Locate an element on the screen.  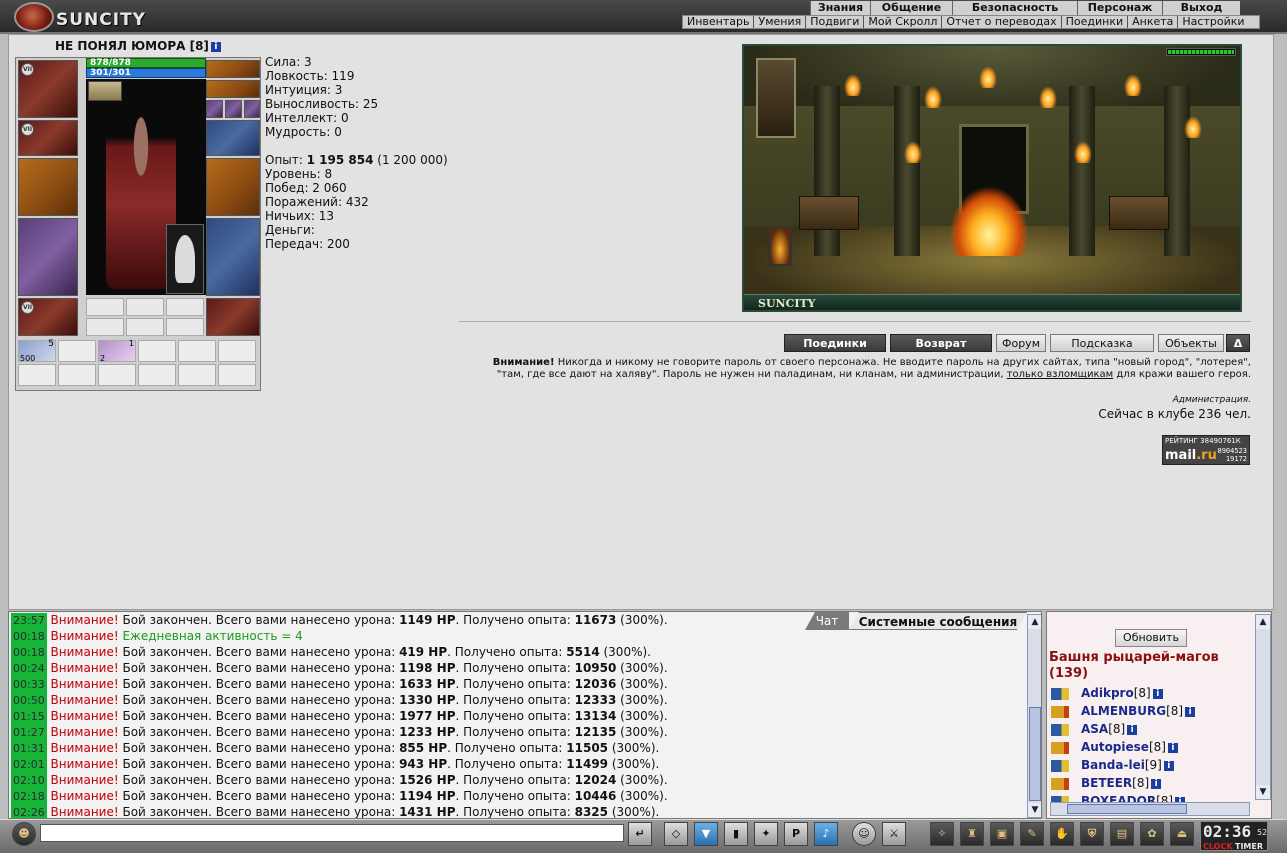
pants-slot is located at coordinates (233, 257).